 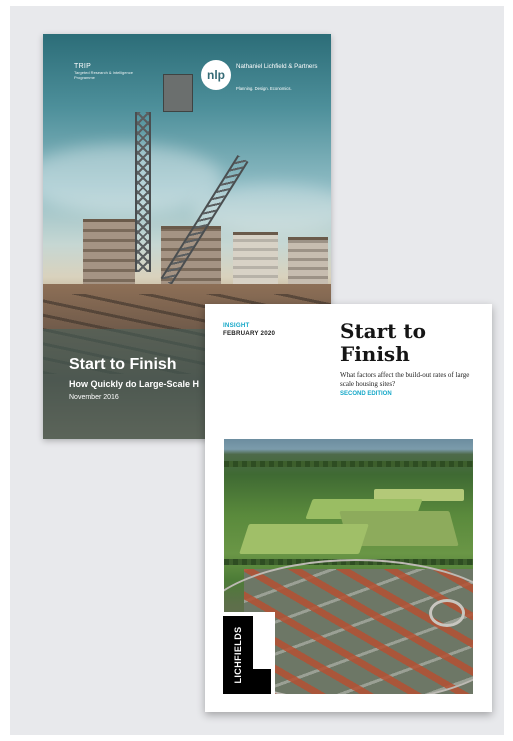 I want to click on edition-label: SECOND EDITION, so click(x=366, y=394).